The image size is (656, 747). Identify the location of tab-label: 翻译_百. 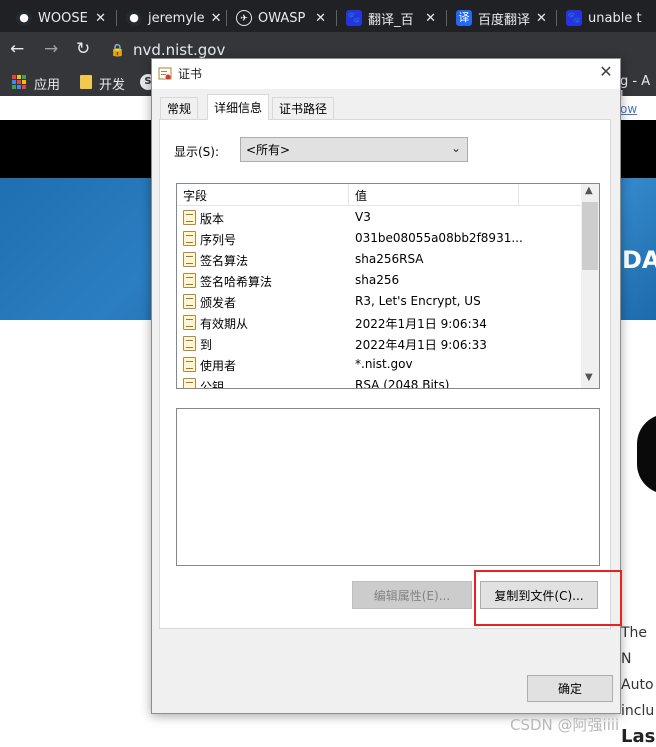
(391, 20).